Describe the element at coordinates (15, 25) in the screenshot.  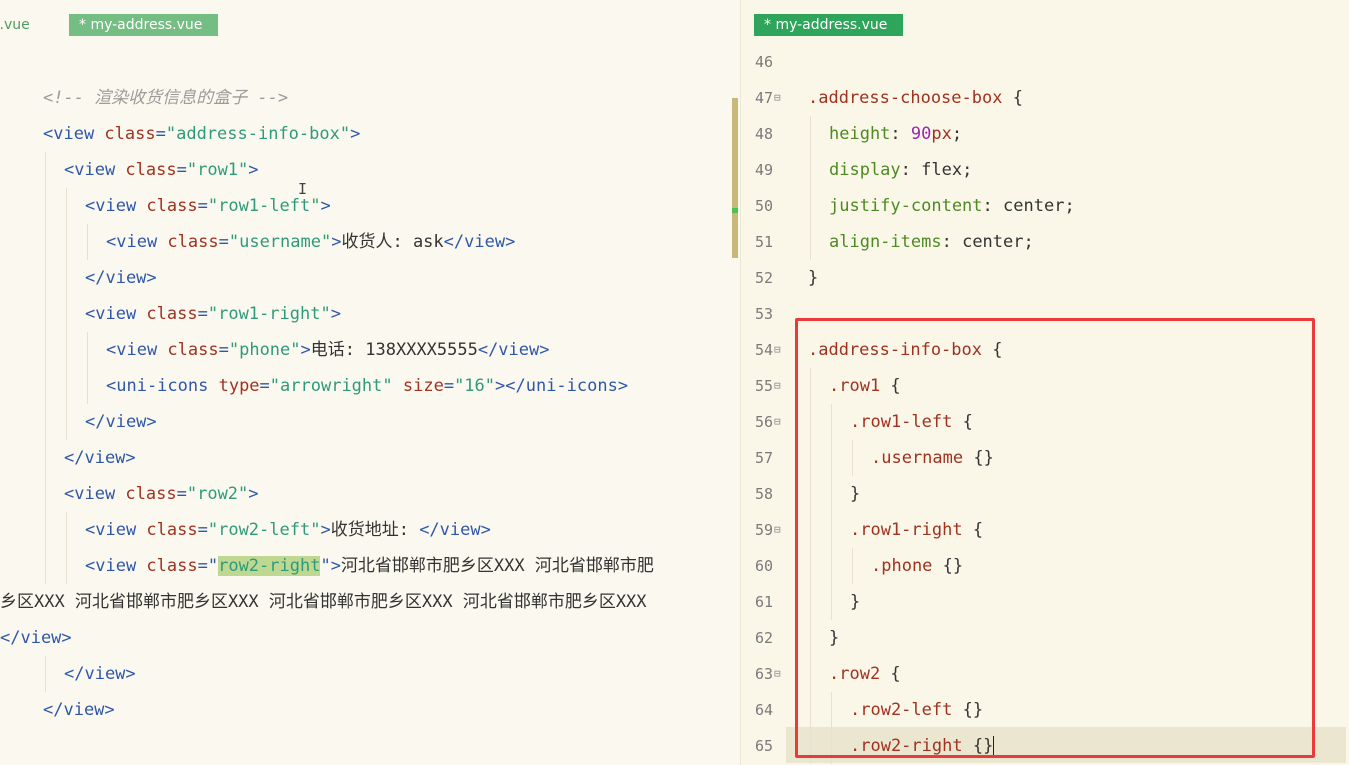
I see `tab-vue-file: t.vue` at that location.